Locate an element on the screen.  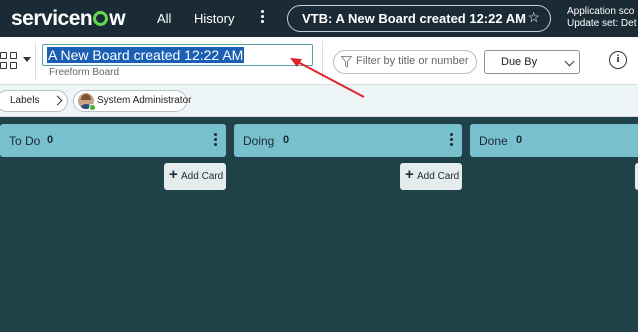
chevron-right-icon is located at coordinates (57, 100).